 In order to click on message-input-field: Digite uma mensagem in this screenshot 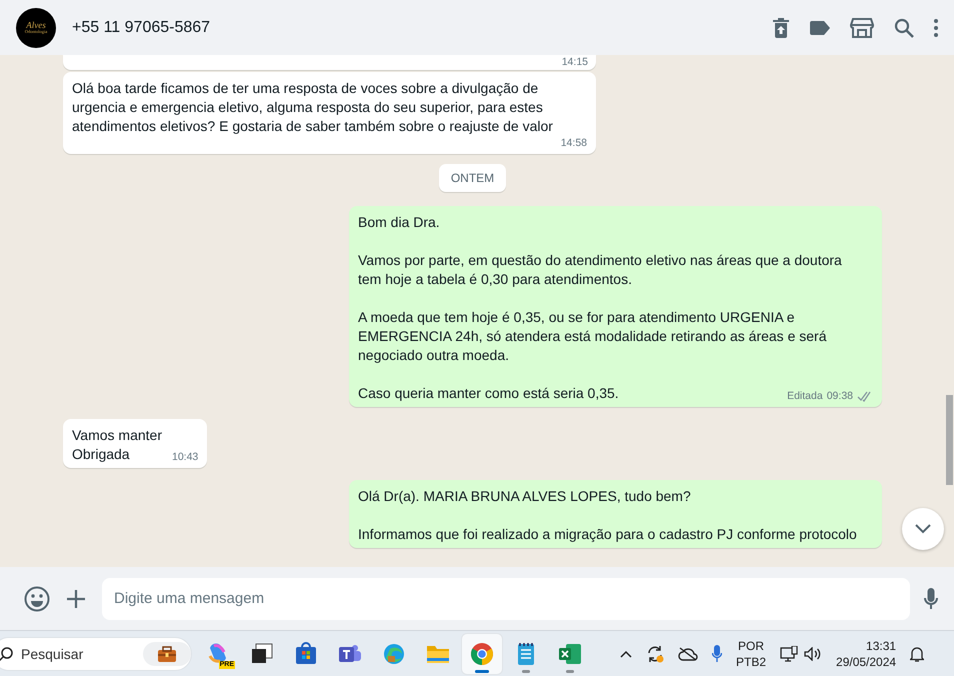, I will do `click(506, 599)`.